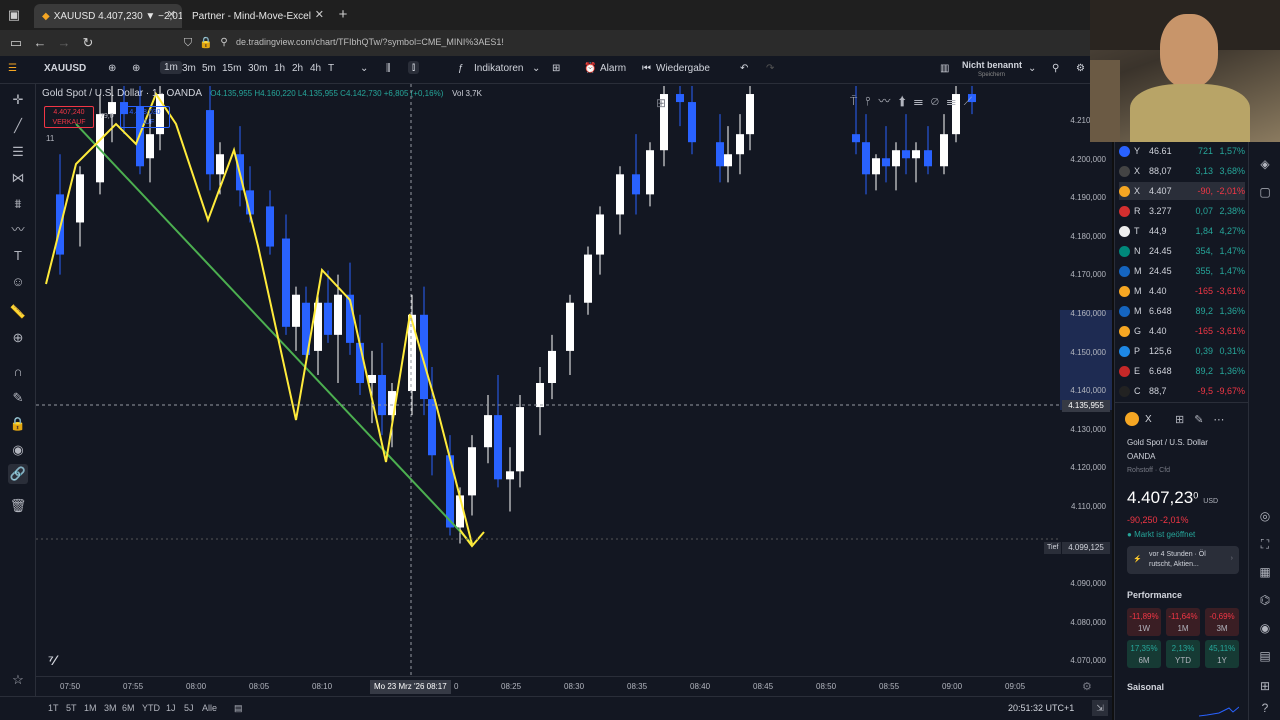 This screenshot has height=720, width=1280. What do you see at coordinates (14, 15) in the screenshot?
I see `browser-menu-icon: ▣` at bounding box center [14, 15].